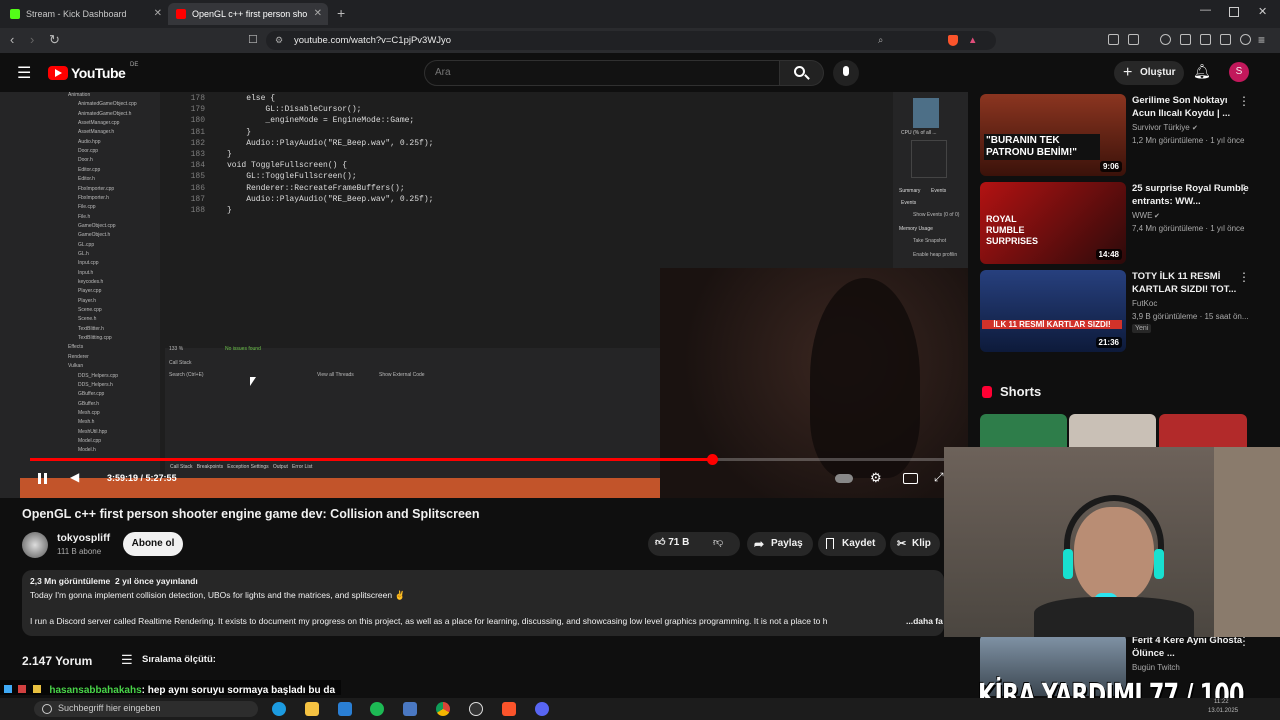 The image size is (1280, 720). I want to click on taskbar-date: 13.01.2025, so click(1223, 711).